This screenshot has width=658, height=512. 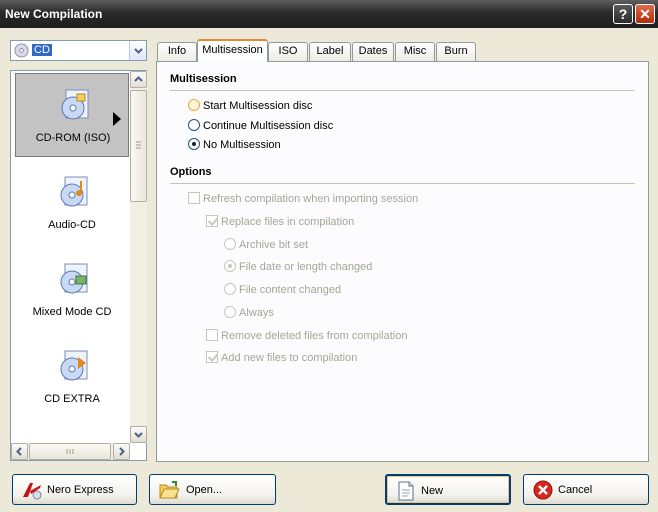 I want to click on radio-no-multisession: No Multisession, so click(x=234, y=144).